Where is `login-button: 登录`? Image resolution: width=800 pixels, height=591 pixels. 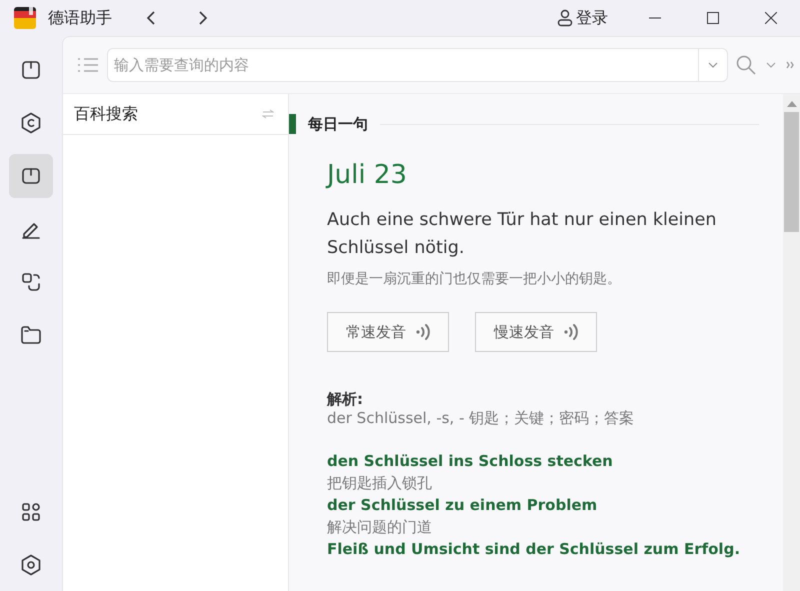
login-button: 登录 is located at coordinates (582, 18).